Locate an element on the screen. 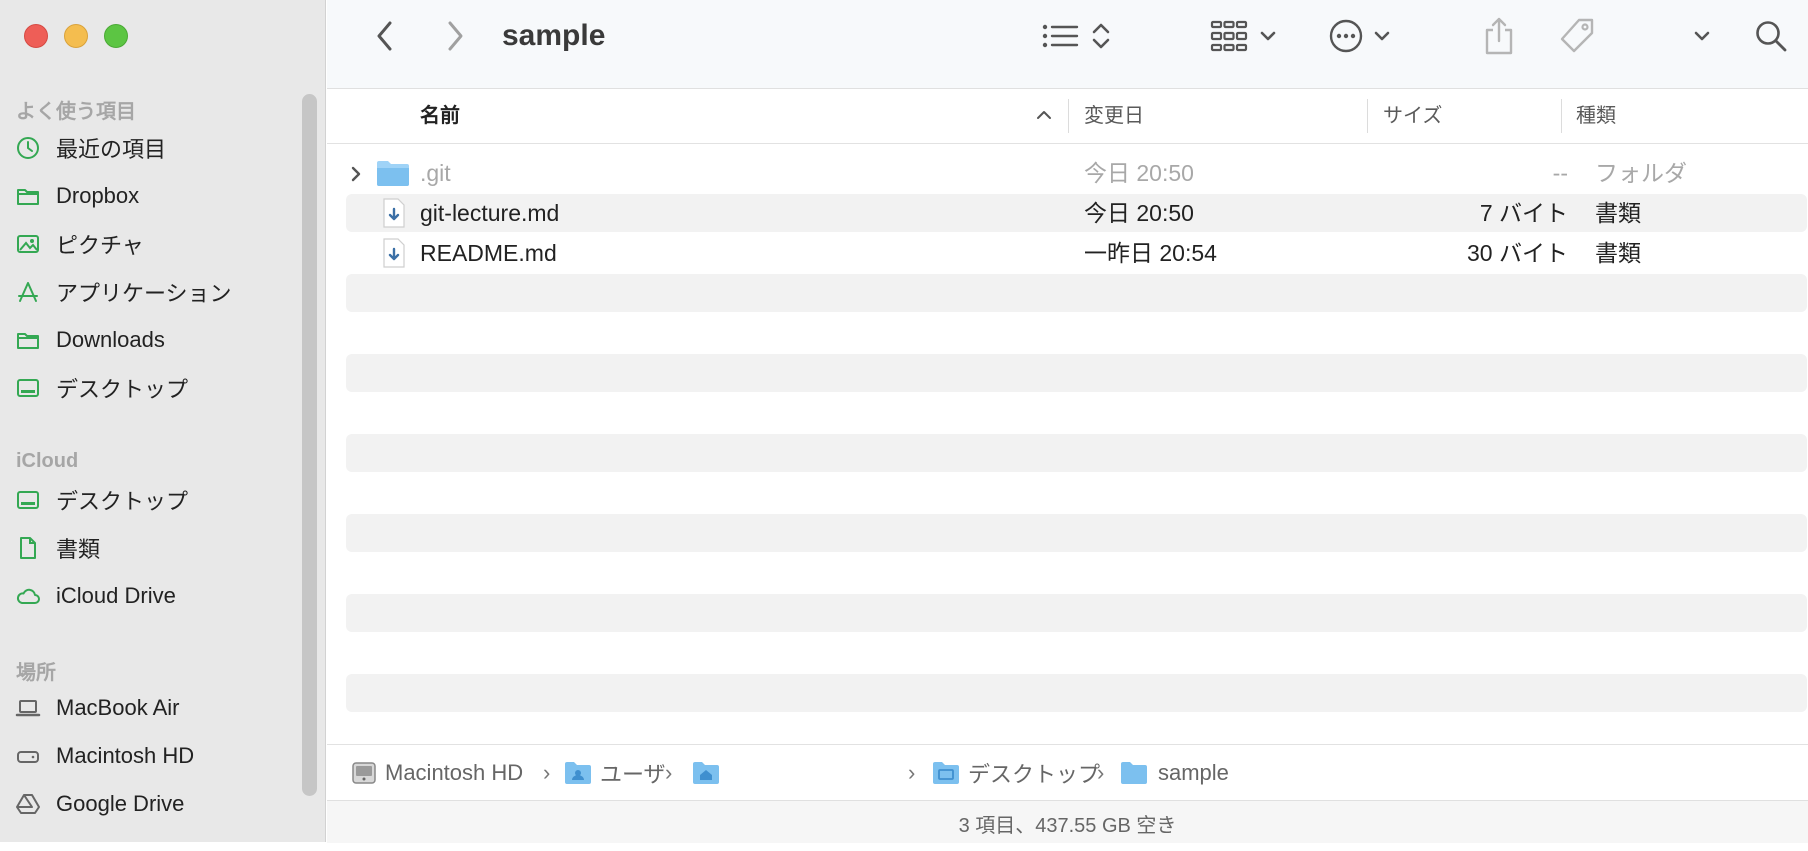 The width and height of the screenshot is (1808, 851). sidebar-item-macintosh-hd: Macintosh HD is located at coordinates (154, 756).